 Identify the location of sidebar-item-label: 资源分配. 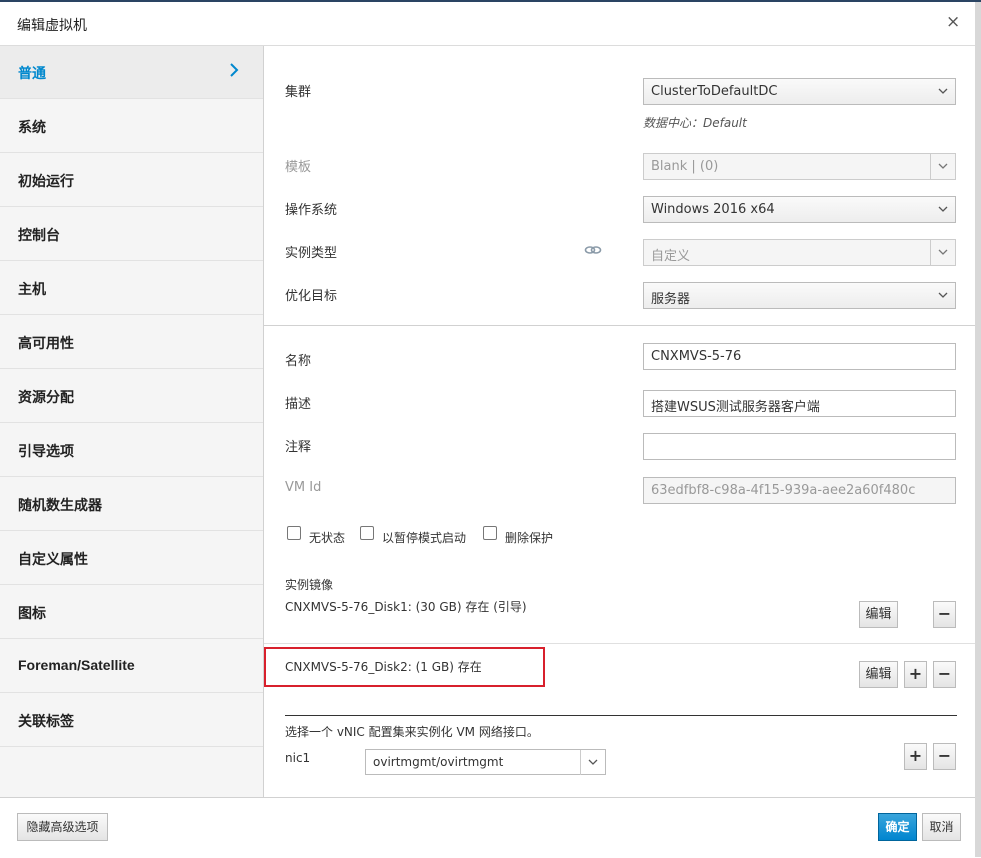
(46, 397).